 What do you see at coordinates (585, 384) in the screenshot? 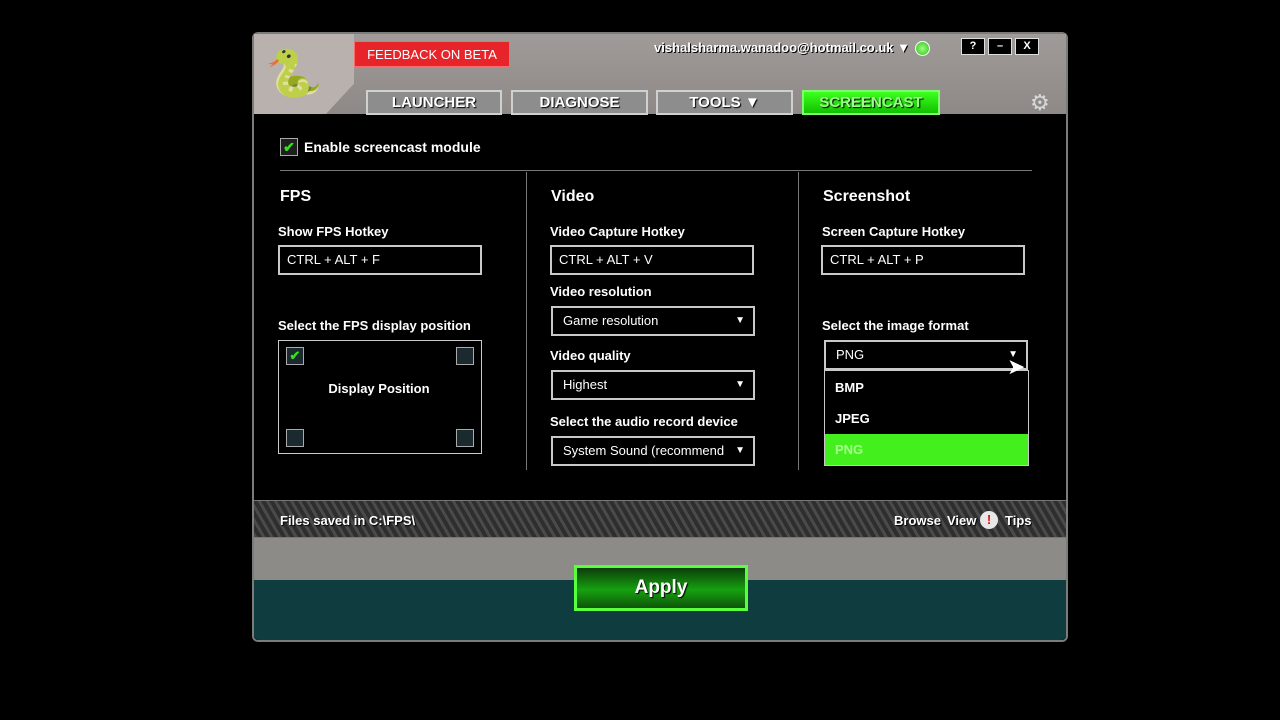
I see `video-quality-value: Highest` at bounding box center [585, 384].